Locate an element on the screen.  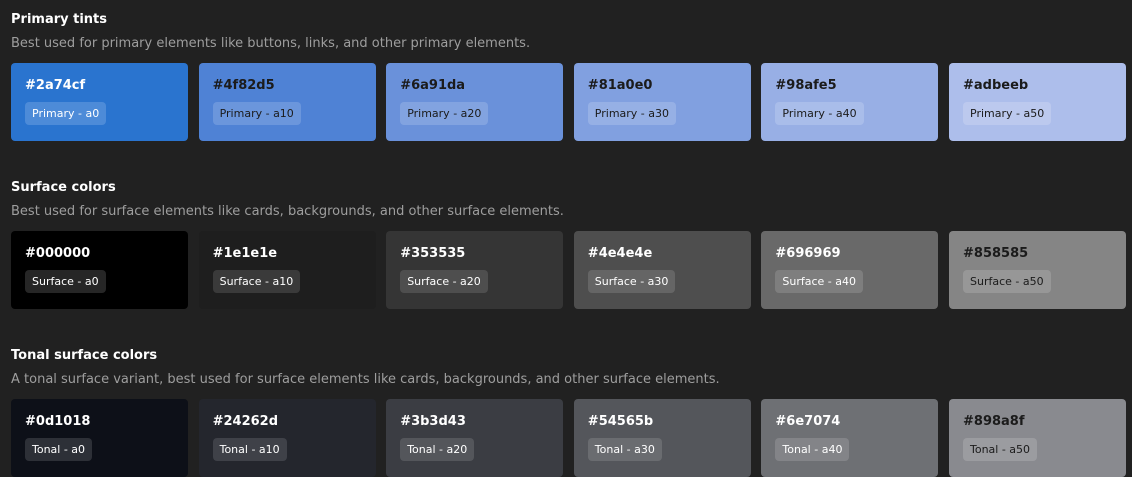
swatch-hex: #98afe5 is located at coordinates (806, 85).